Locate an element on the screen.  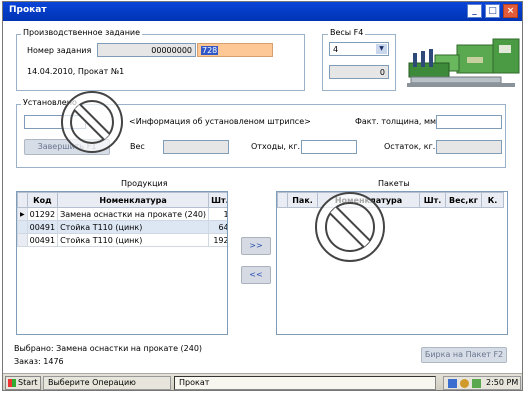
volume-icon is located at coordinates (464, 383).